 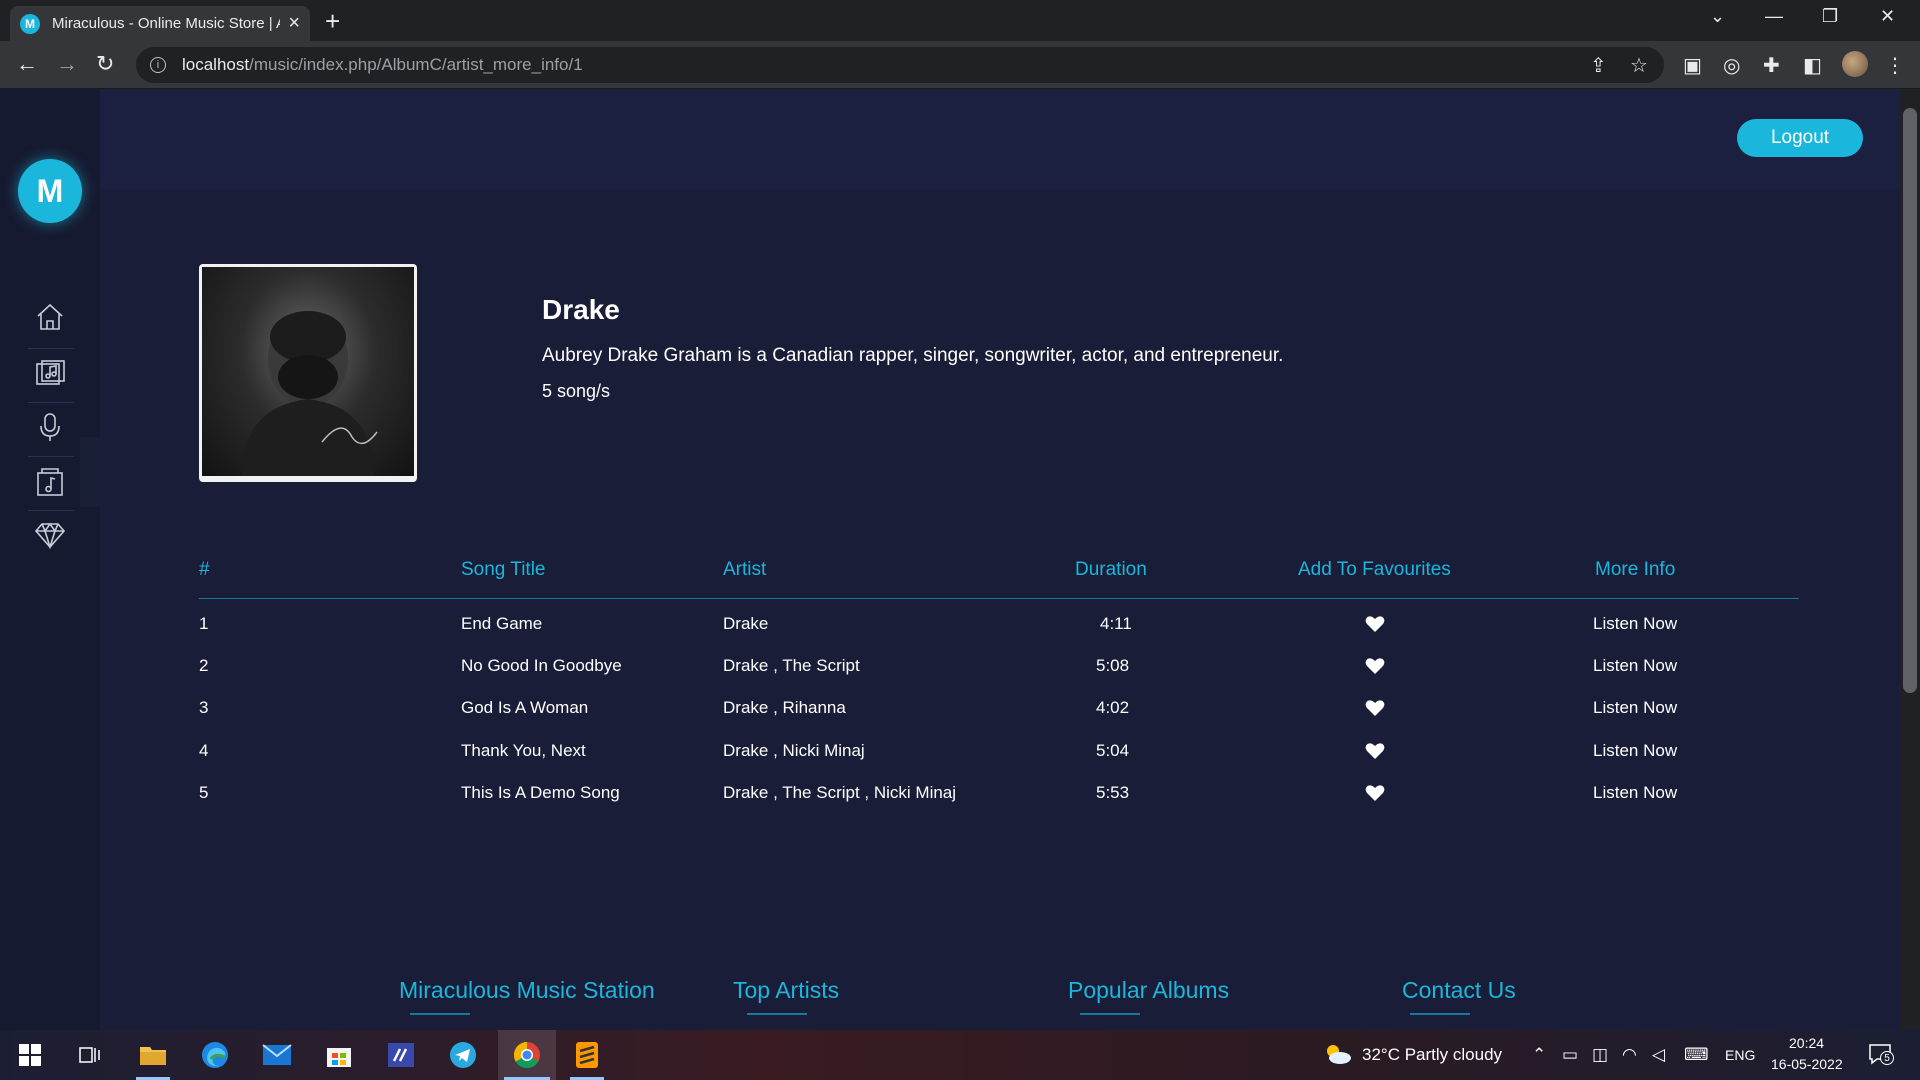 I want to click on site-info-icon: i, so click(x=158, y=65).